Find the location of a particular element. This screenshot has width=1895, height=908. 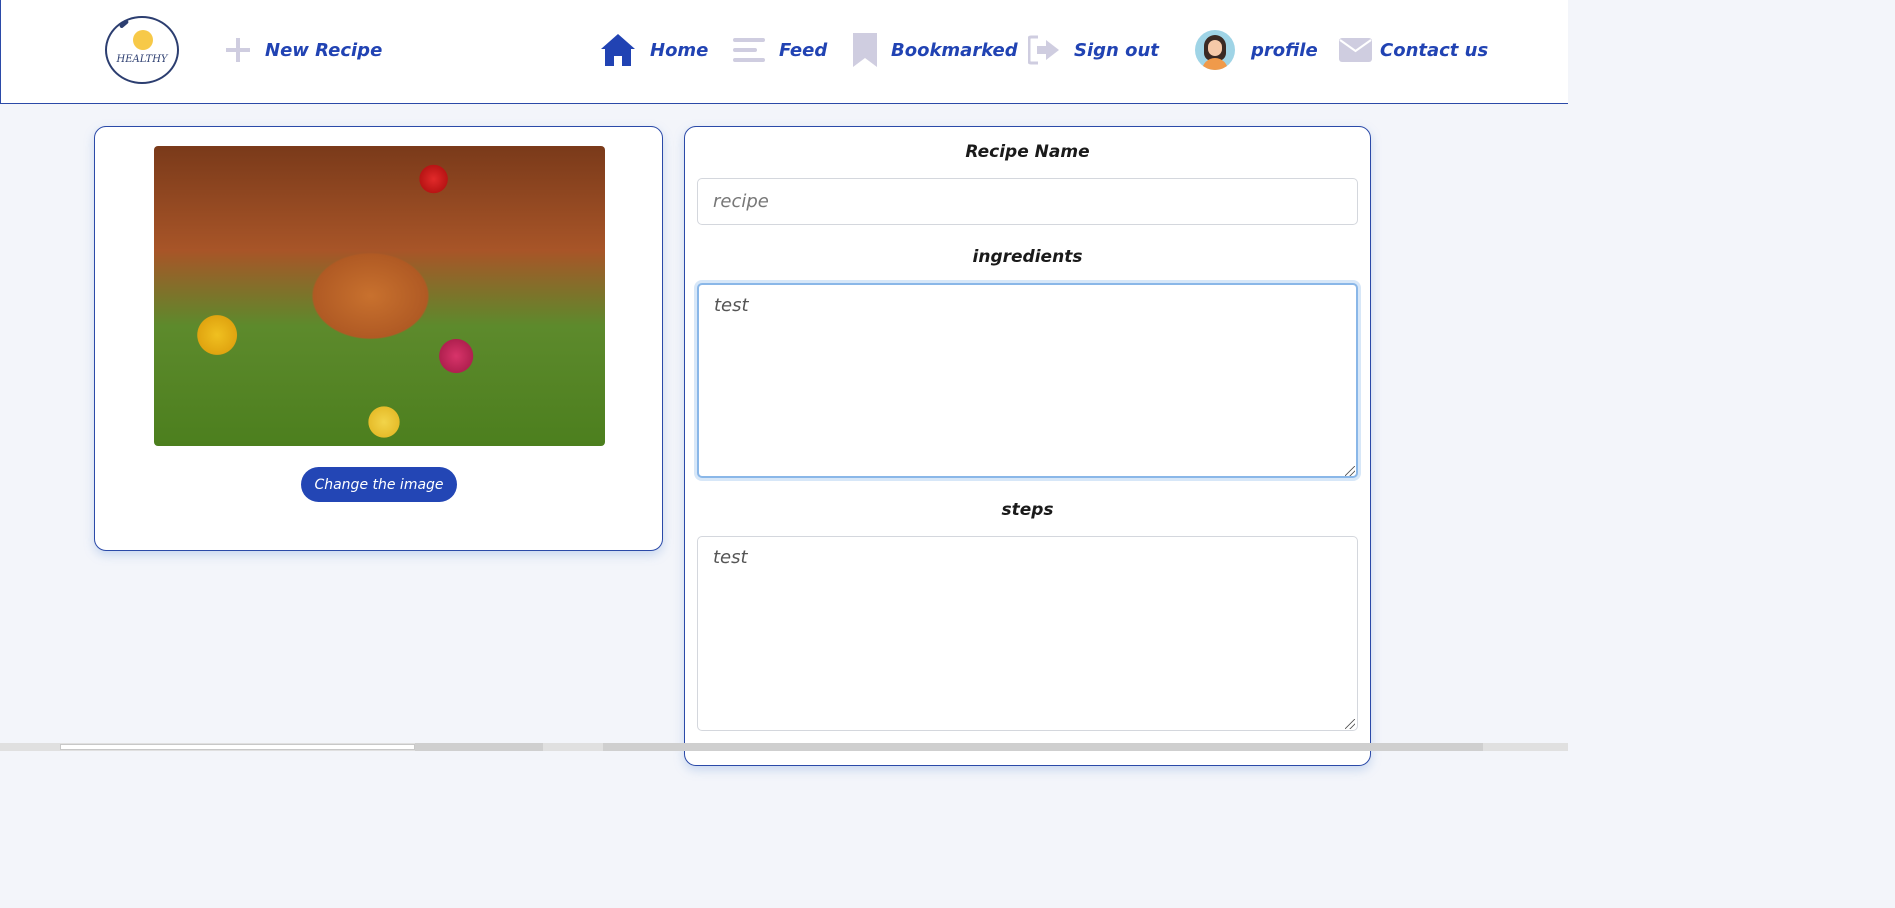

sign-out-label: Sign out is located at coordinates (1116, 50).